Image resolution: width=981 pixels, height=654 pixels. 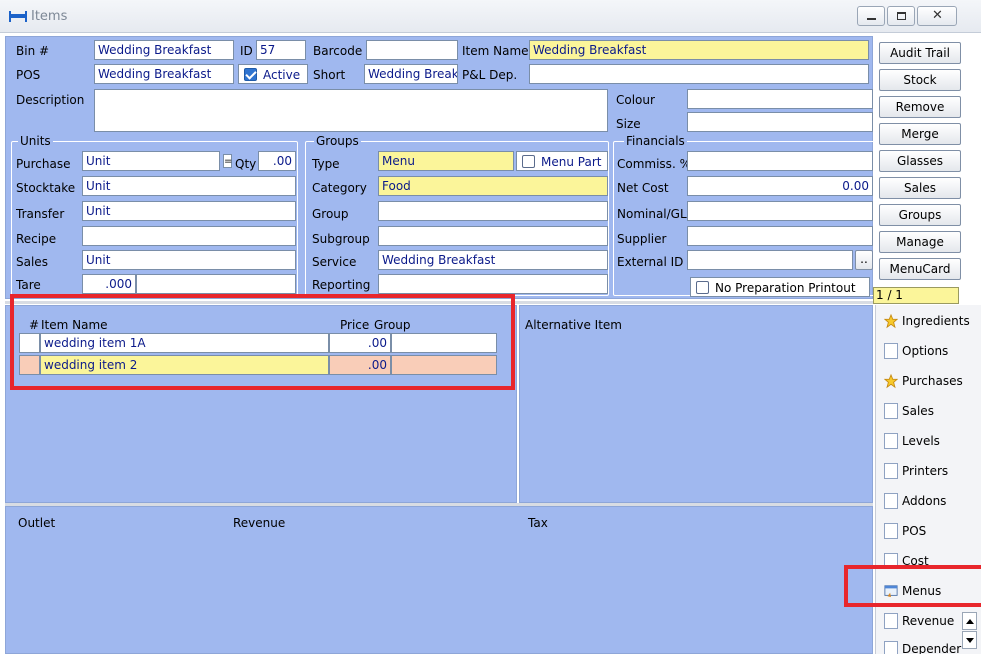 I want to click on no-prep-checkbox: No Preparation Printout, so click(x=780, y=287).